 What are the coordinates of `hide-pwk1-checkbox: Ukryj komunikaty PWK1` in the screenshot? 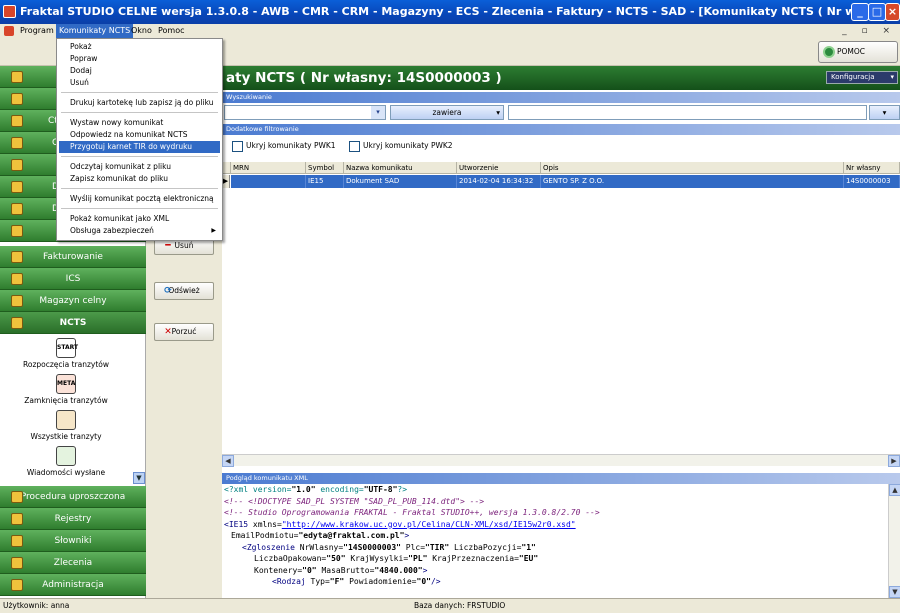 It's located at (284, 146).